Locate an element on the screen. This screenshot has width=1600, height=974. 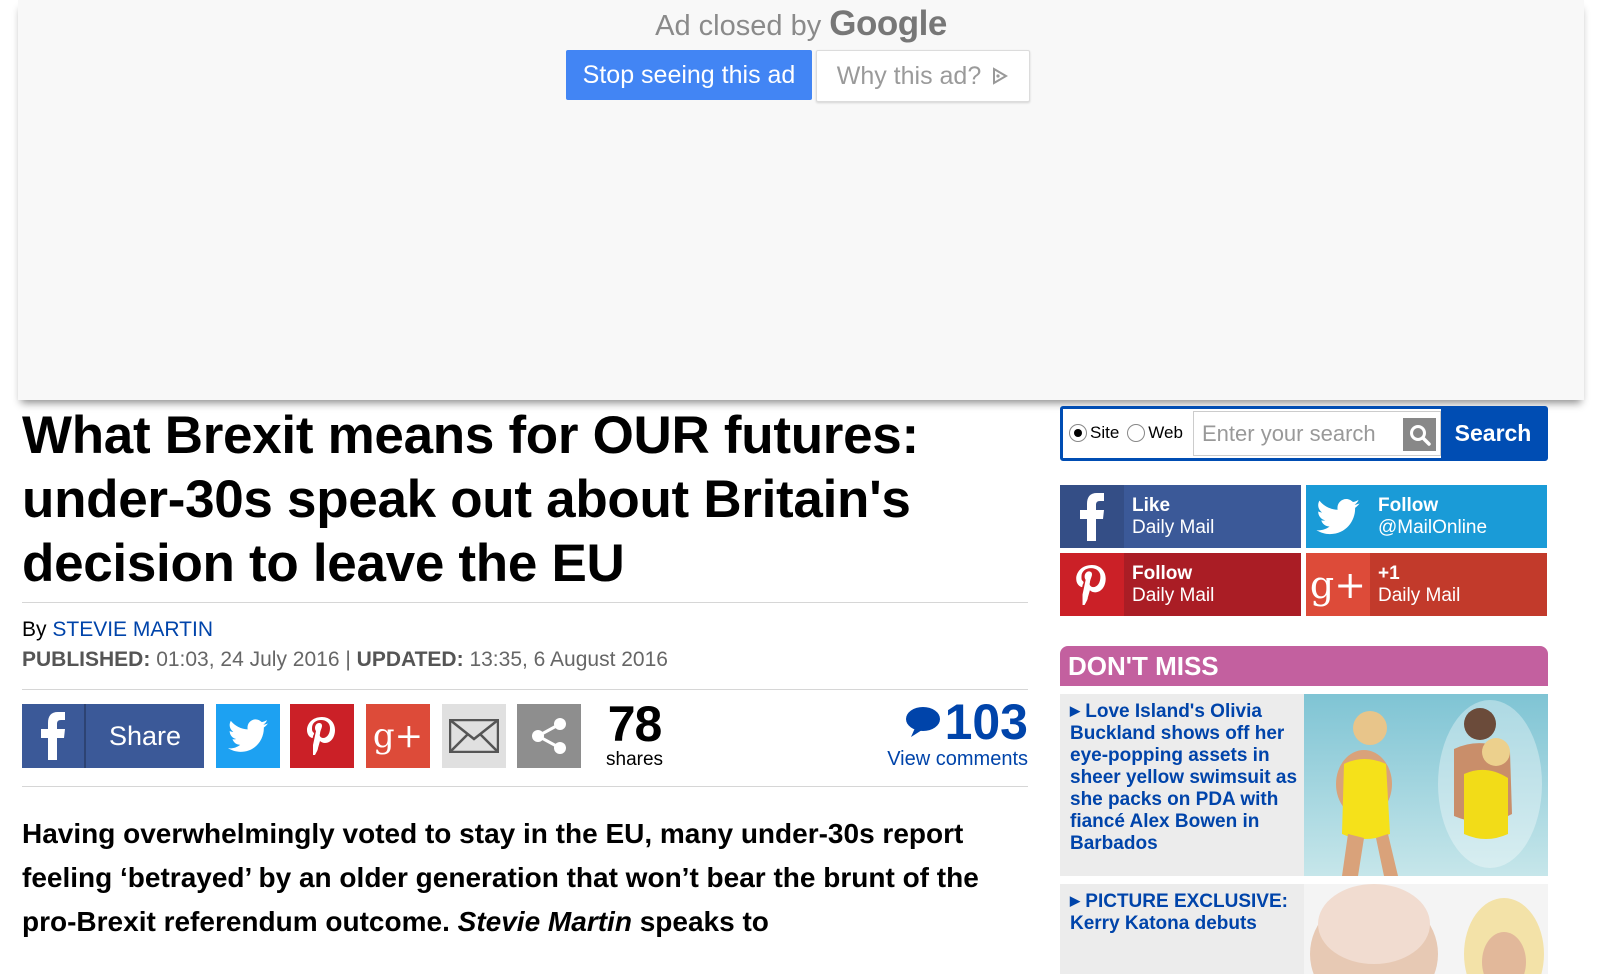
why-this-ad-button: Why this ad? is located at coordinates (923, 76).